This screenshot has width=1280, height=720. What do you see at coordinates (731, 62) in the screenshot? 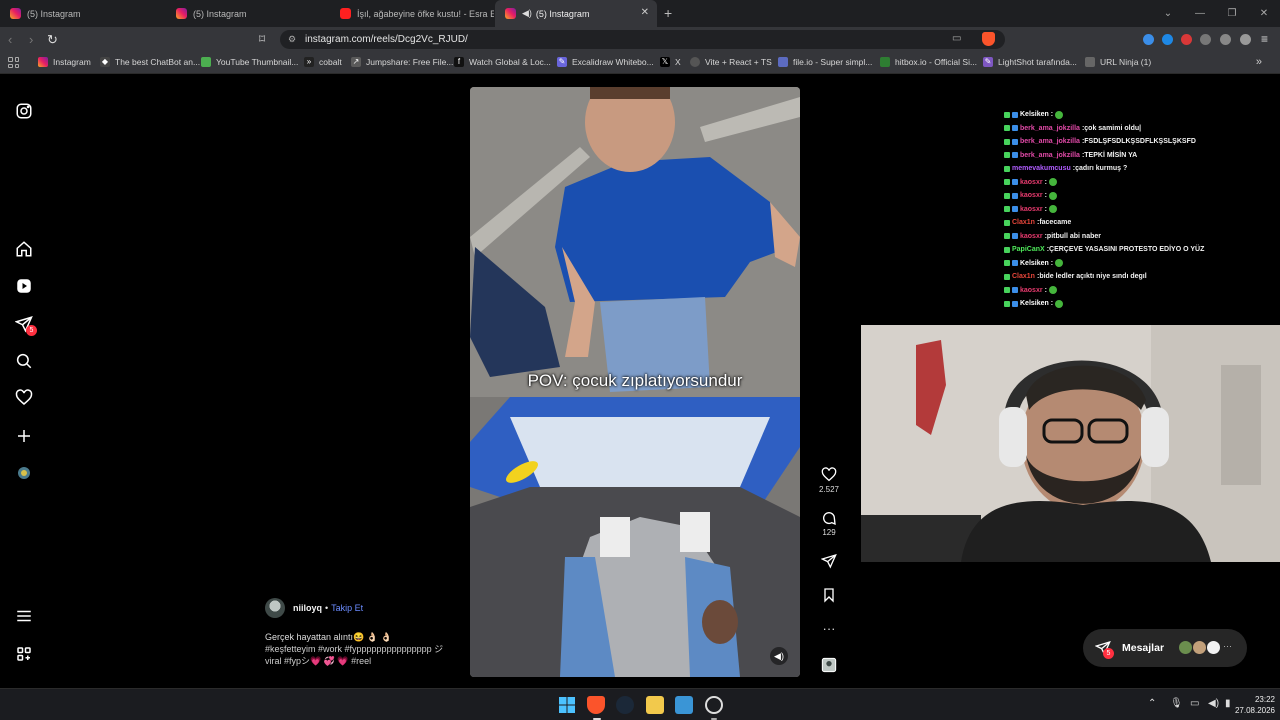
I see `bookmark-item: Vite + React + TS` at bounding box center [731, 62].